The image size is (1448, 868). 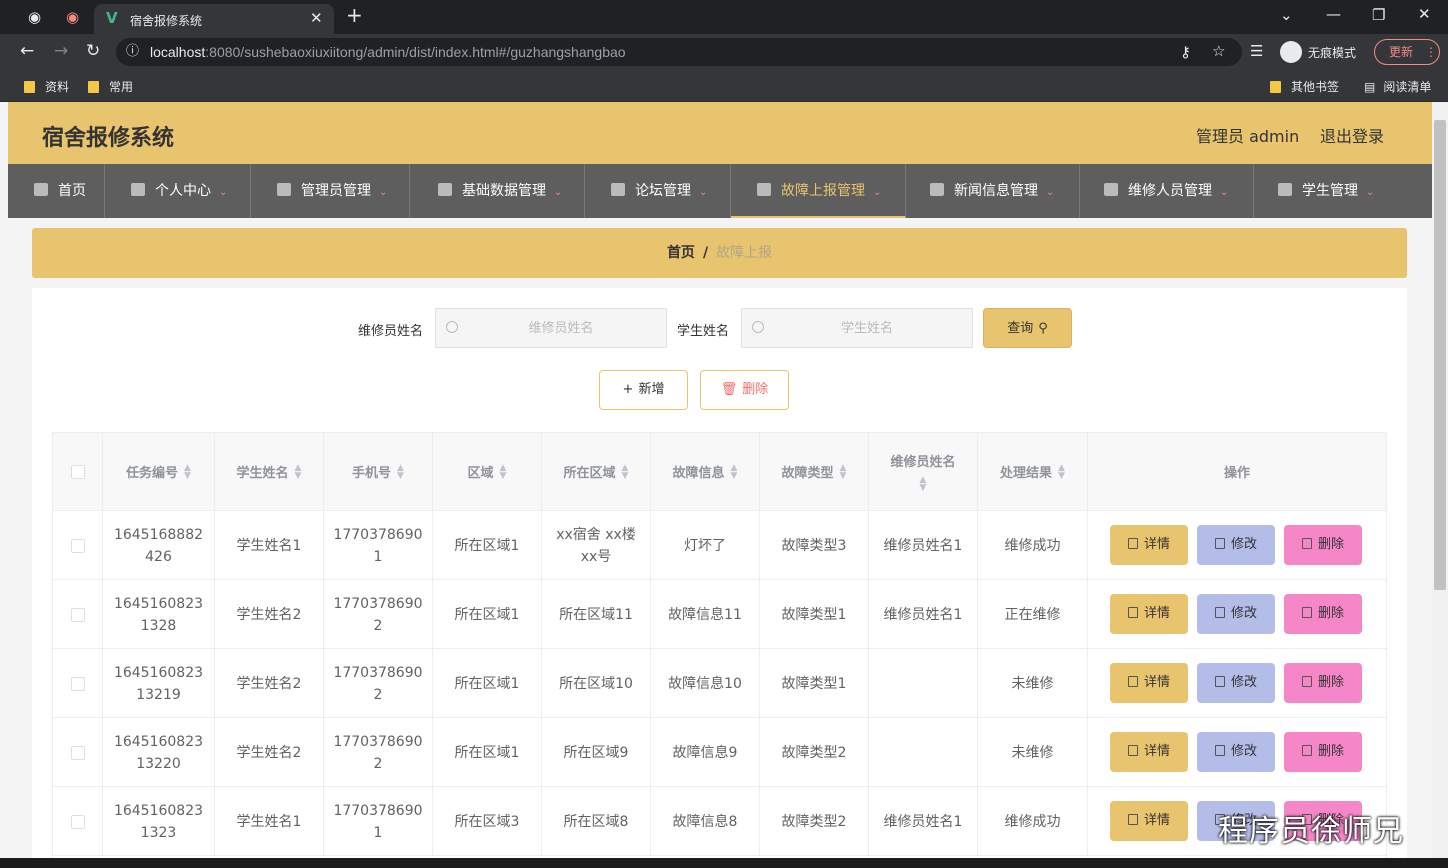 What do you see at coordinates (56, 191) in the screenshot?
I see `nav-item-home: 首页` at bounding box center [56, 191].